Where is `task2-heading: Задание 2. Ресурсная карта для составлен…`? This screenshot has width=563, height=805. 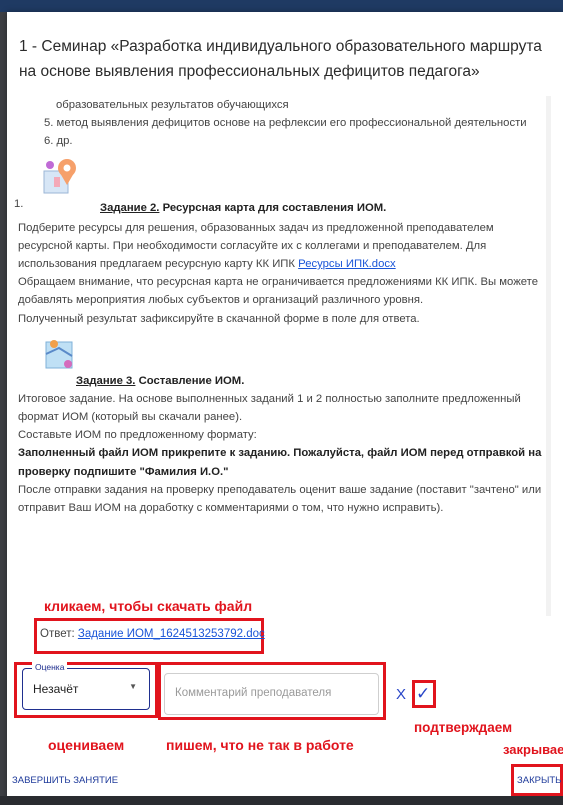
task2-heading: Задание 2. Ресурсная карта для составлен… is located at coordinates (243, 208).